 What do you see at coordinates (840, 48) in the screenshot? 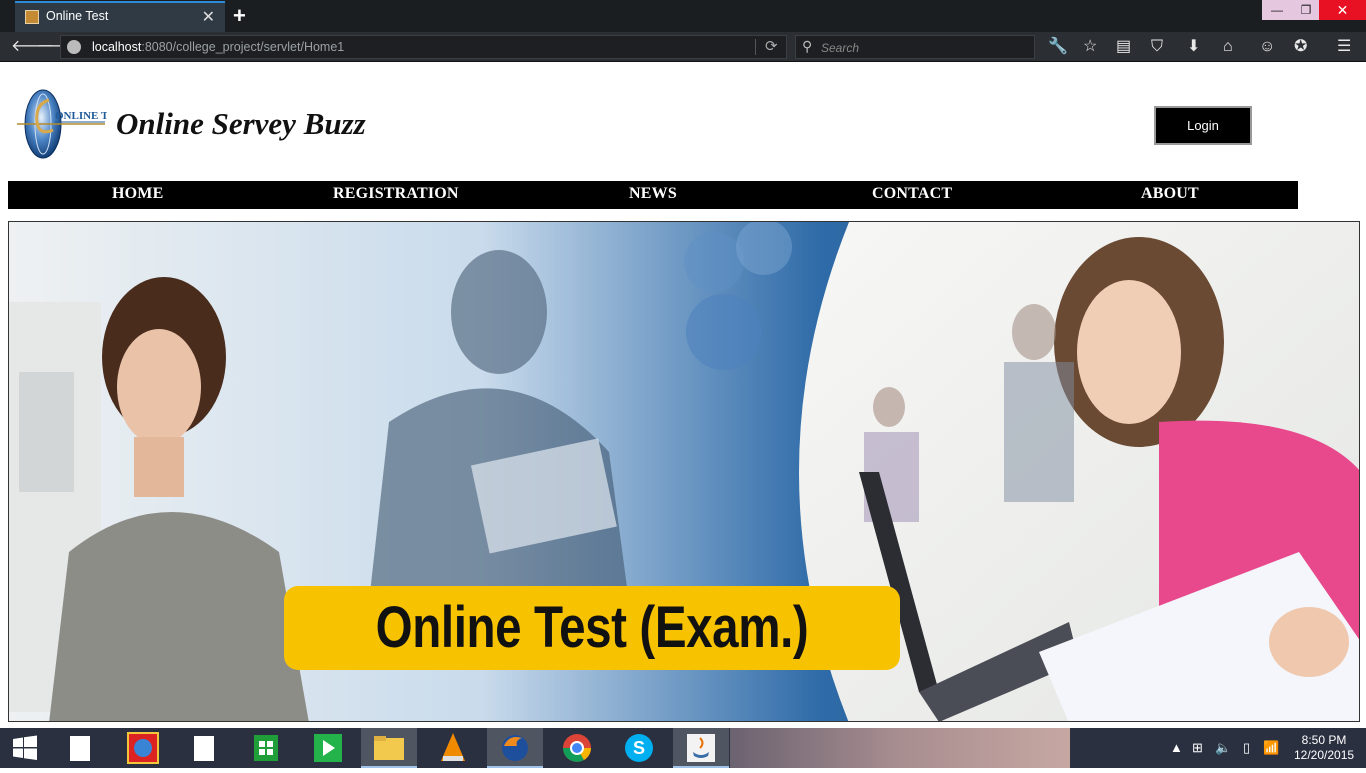
I see `search-placeholder: Search` at bounding box center [840, 48].